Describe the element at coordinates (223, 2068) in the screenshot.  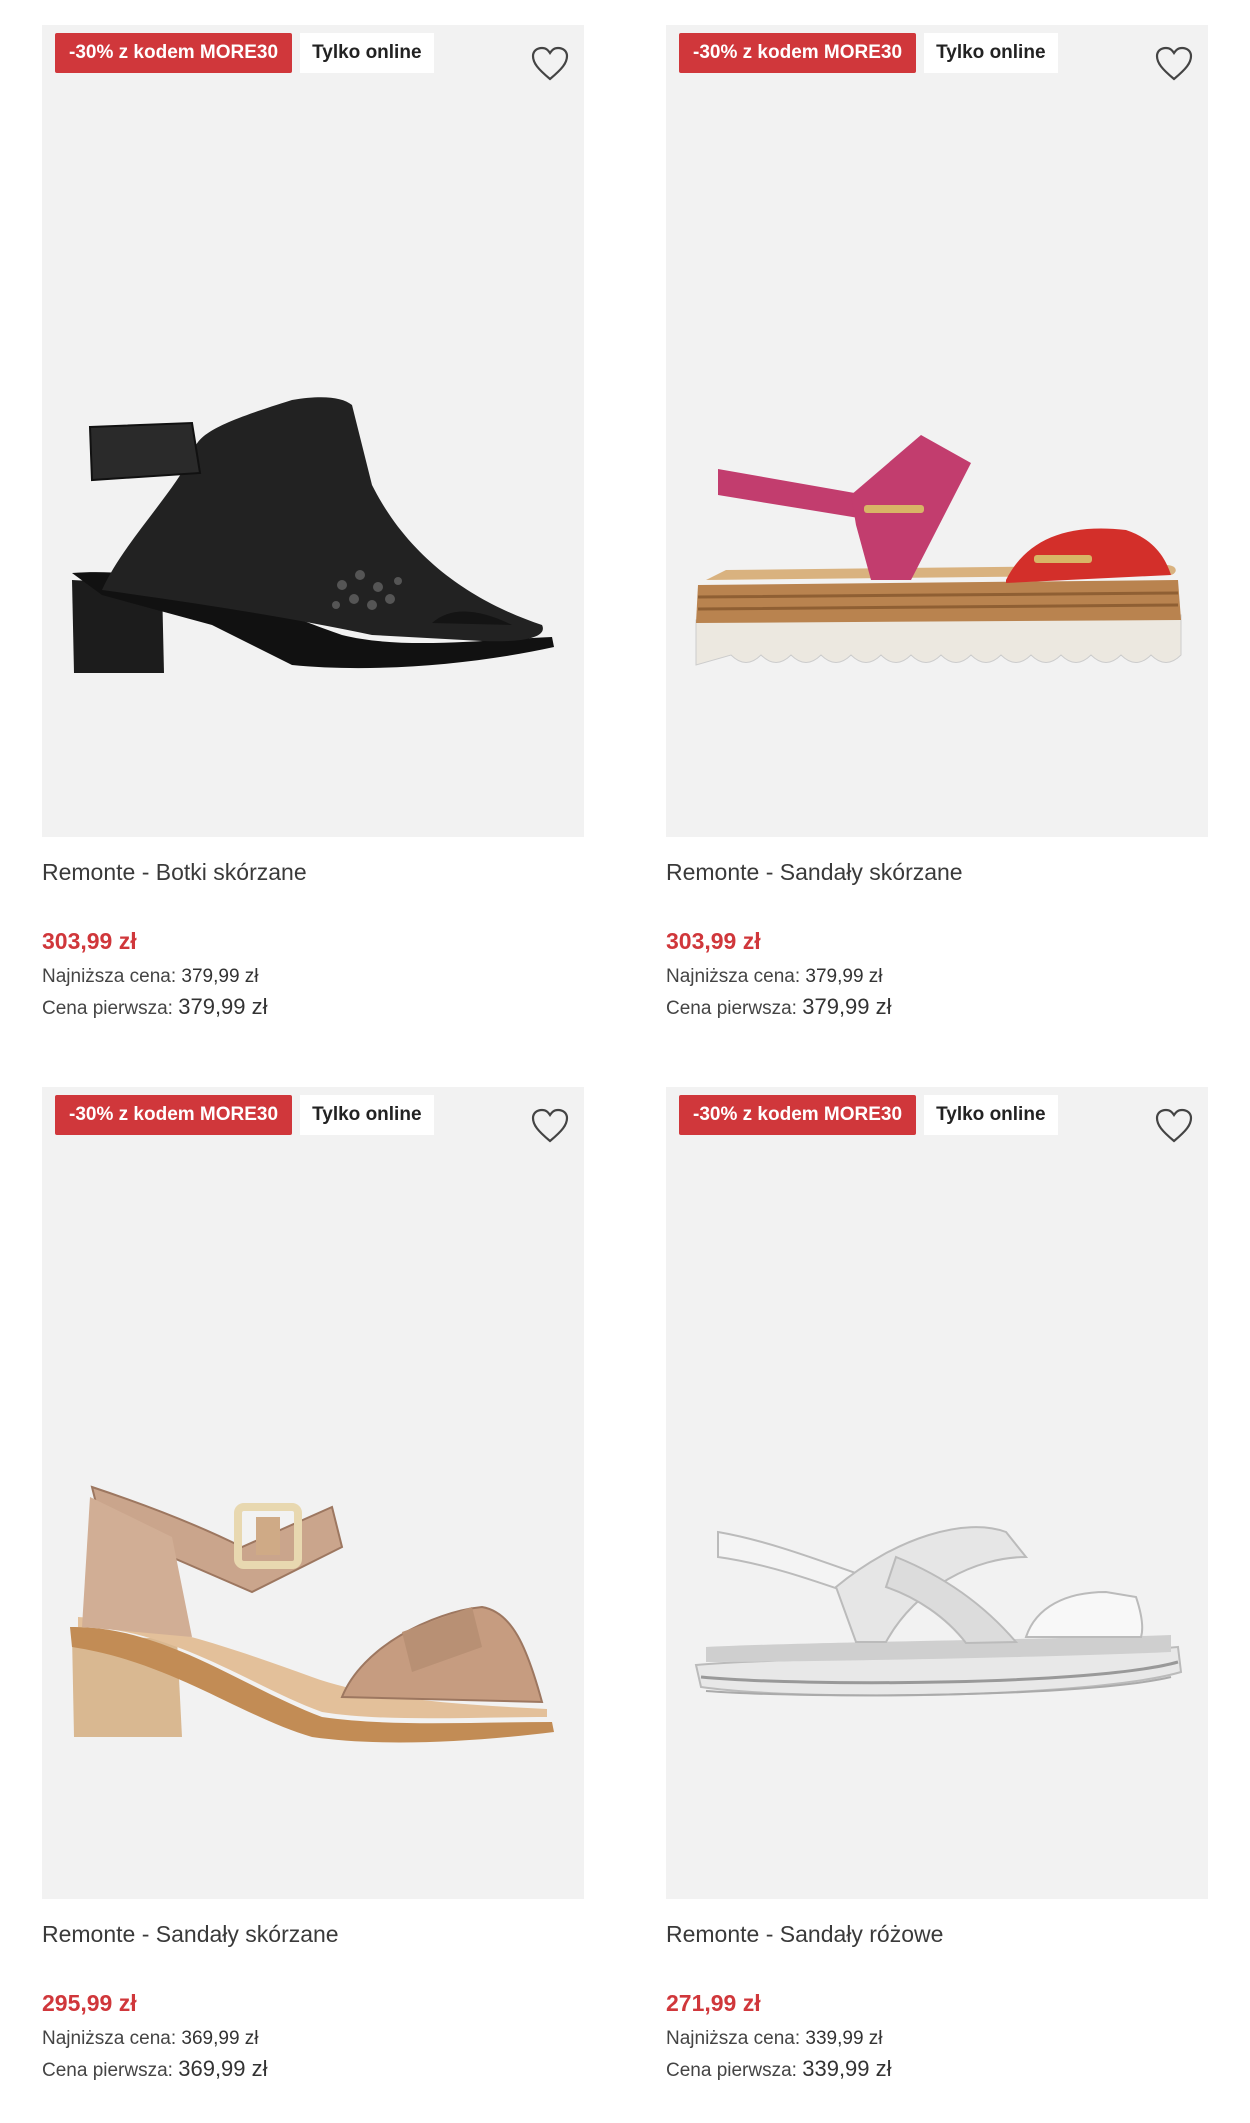
I see `original-price-value: 369,99 zł` at that location.